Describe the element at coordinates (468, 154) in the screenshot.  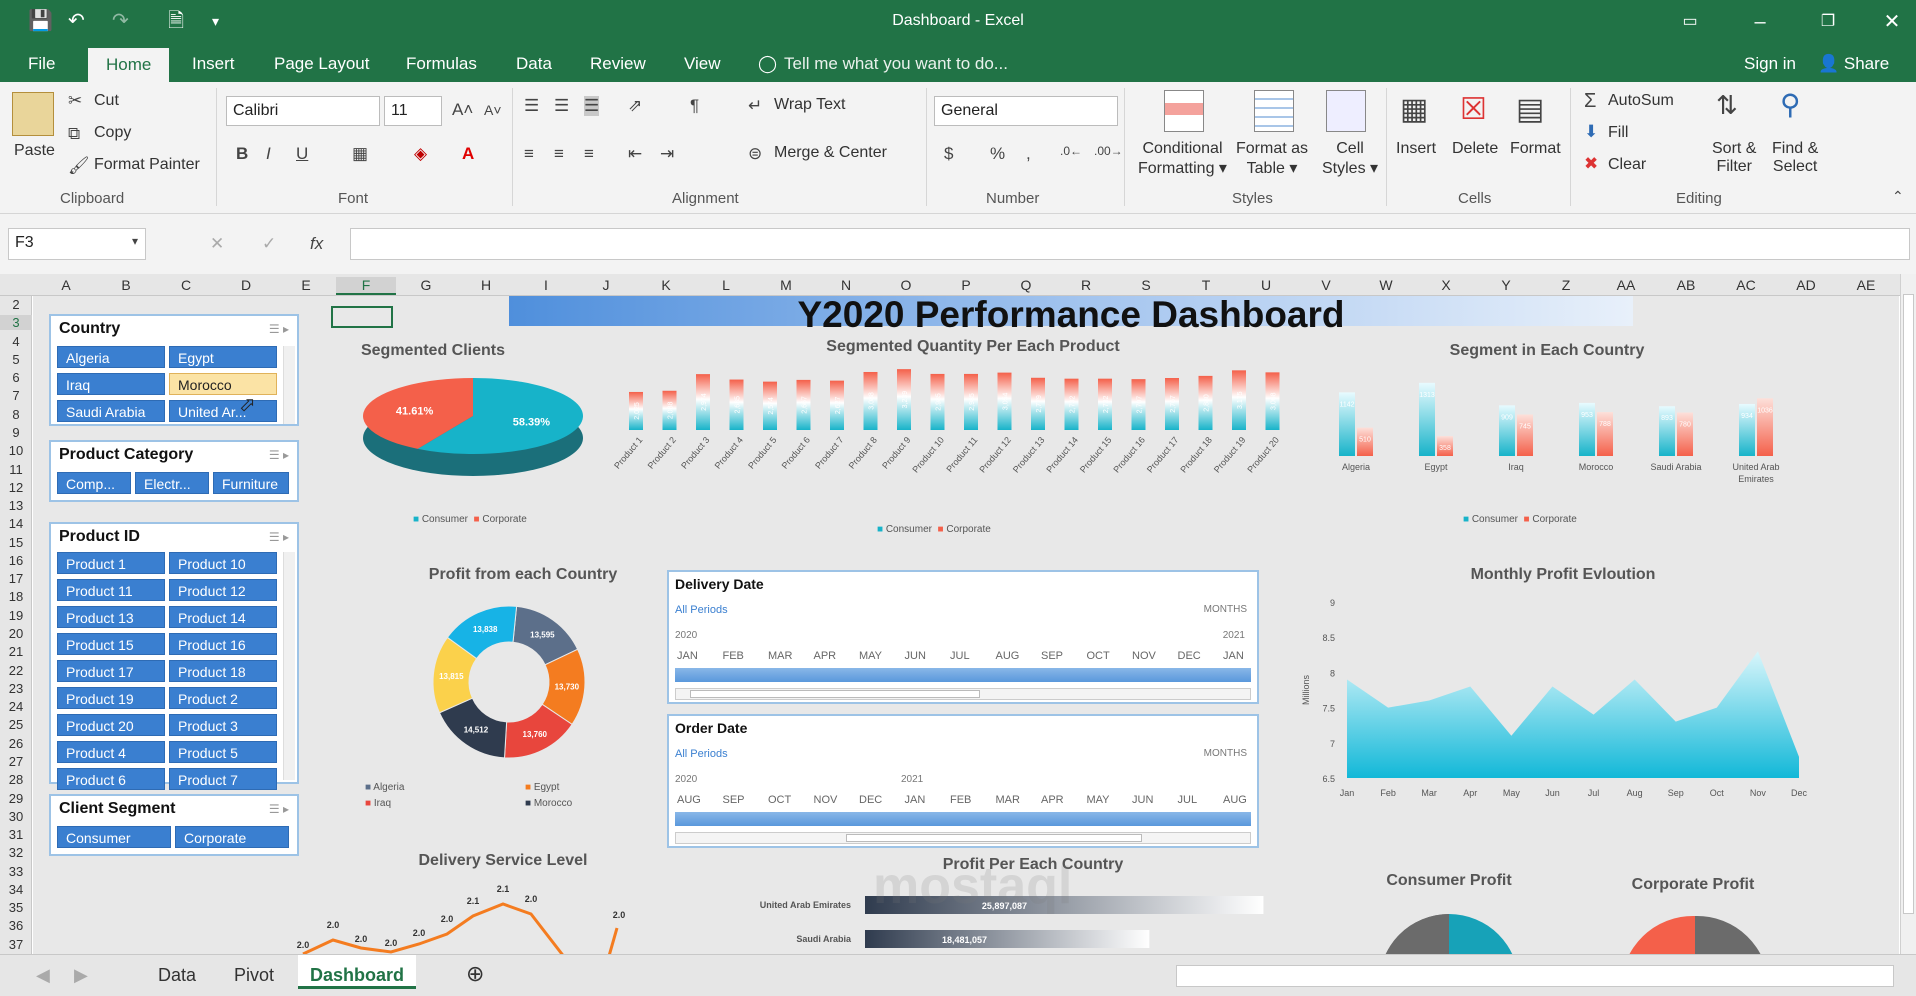
I see `font-color-icon: A` at that location.